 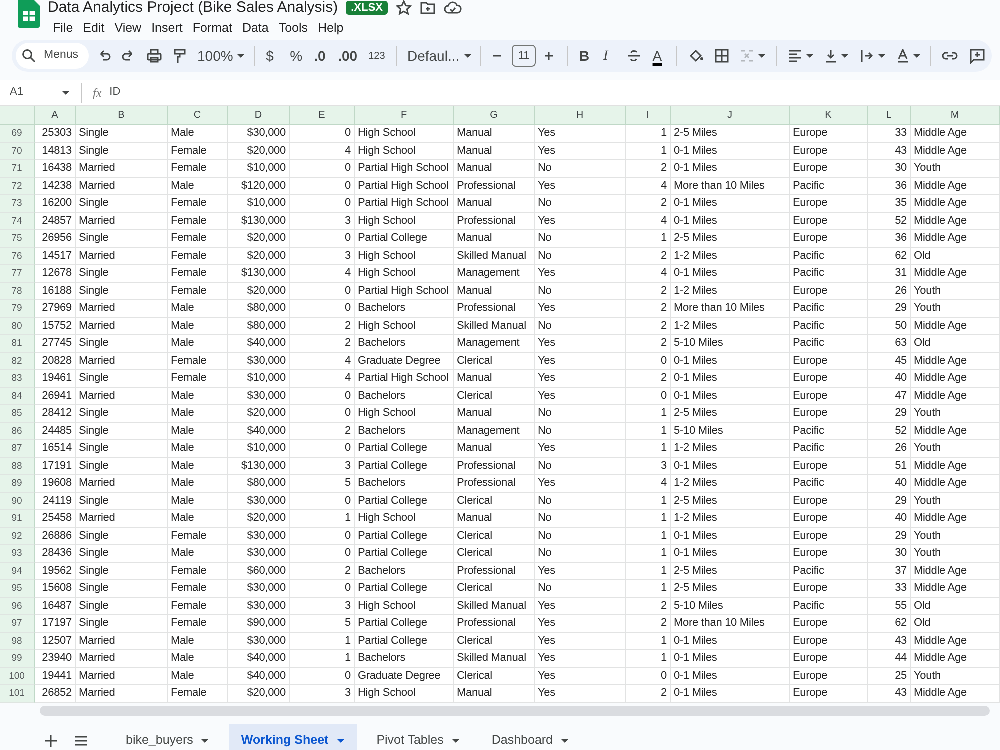 I want to click on row-header: 74, so click(x=17, y=221).